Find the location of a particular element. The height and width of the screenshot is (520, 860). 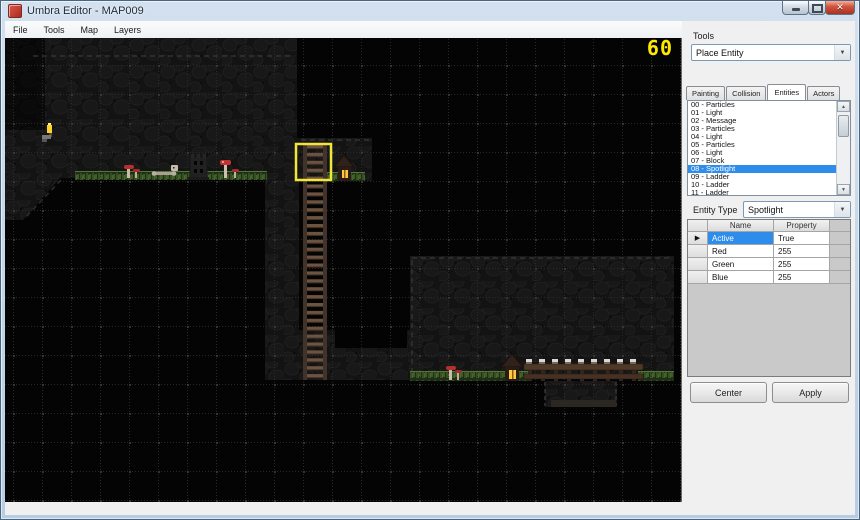

row-marker-icon: ▶ is located at coordinates (697, 238).